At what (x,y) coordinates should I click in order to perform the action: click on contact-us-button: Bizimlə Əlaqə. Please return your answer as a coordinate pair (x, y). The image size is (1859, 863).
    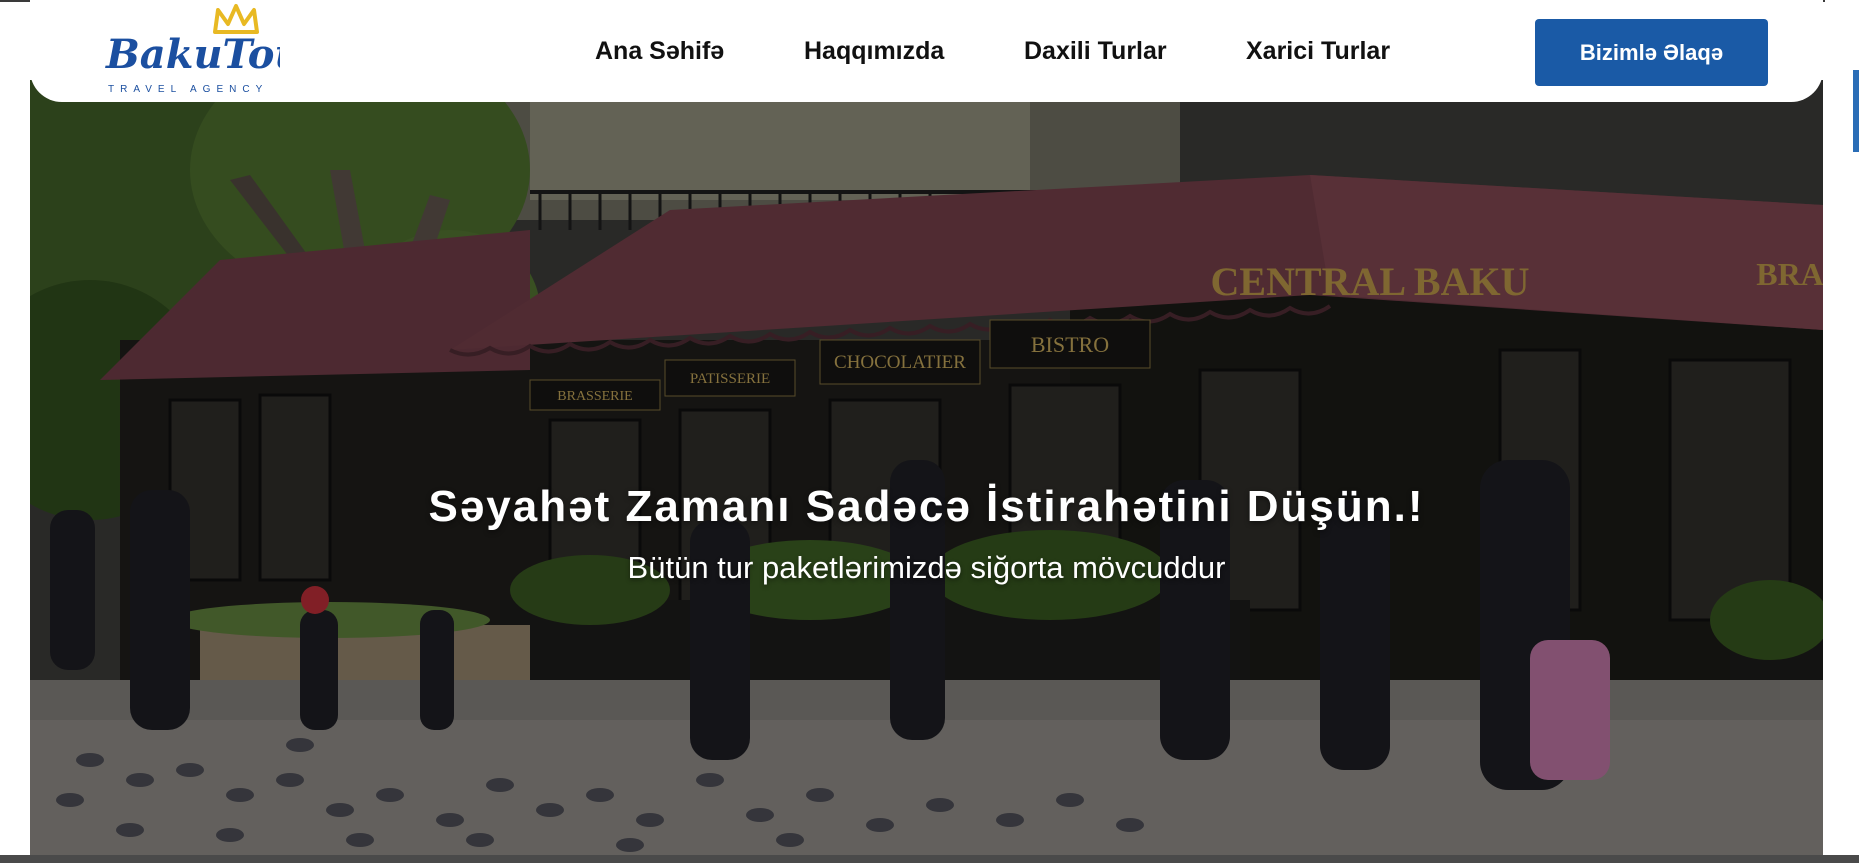
    Looking at the image, I should click on (1651, 52).